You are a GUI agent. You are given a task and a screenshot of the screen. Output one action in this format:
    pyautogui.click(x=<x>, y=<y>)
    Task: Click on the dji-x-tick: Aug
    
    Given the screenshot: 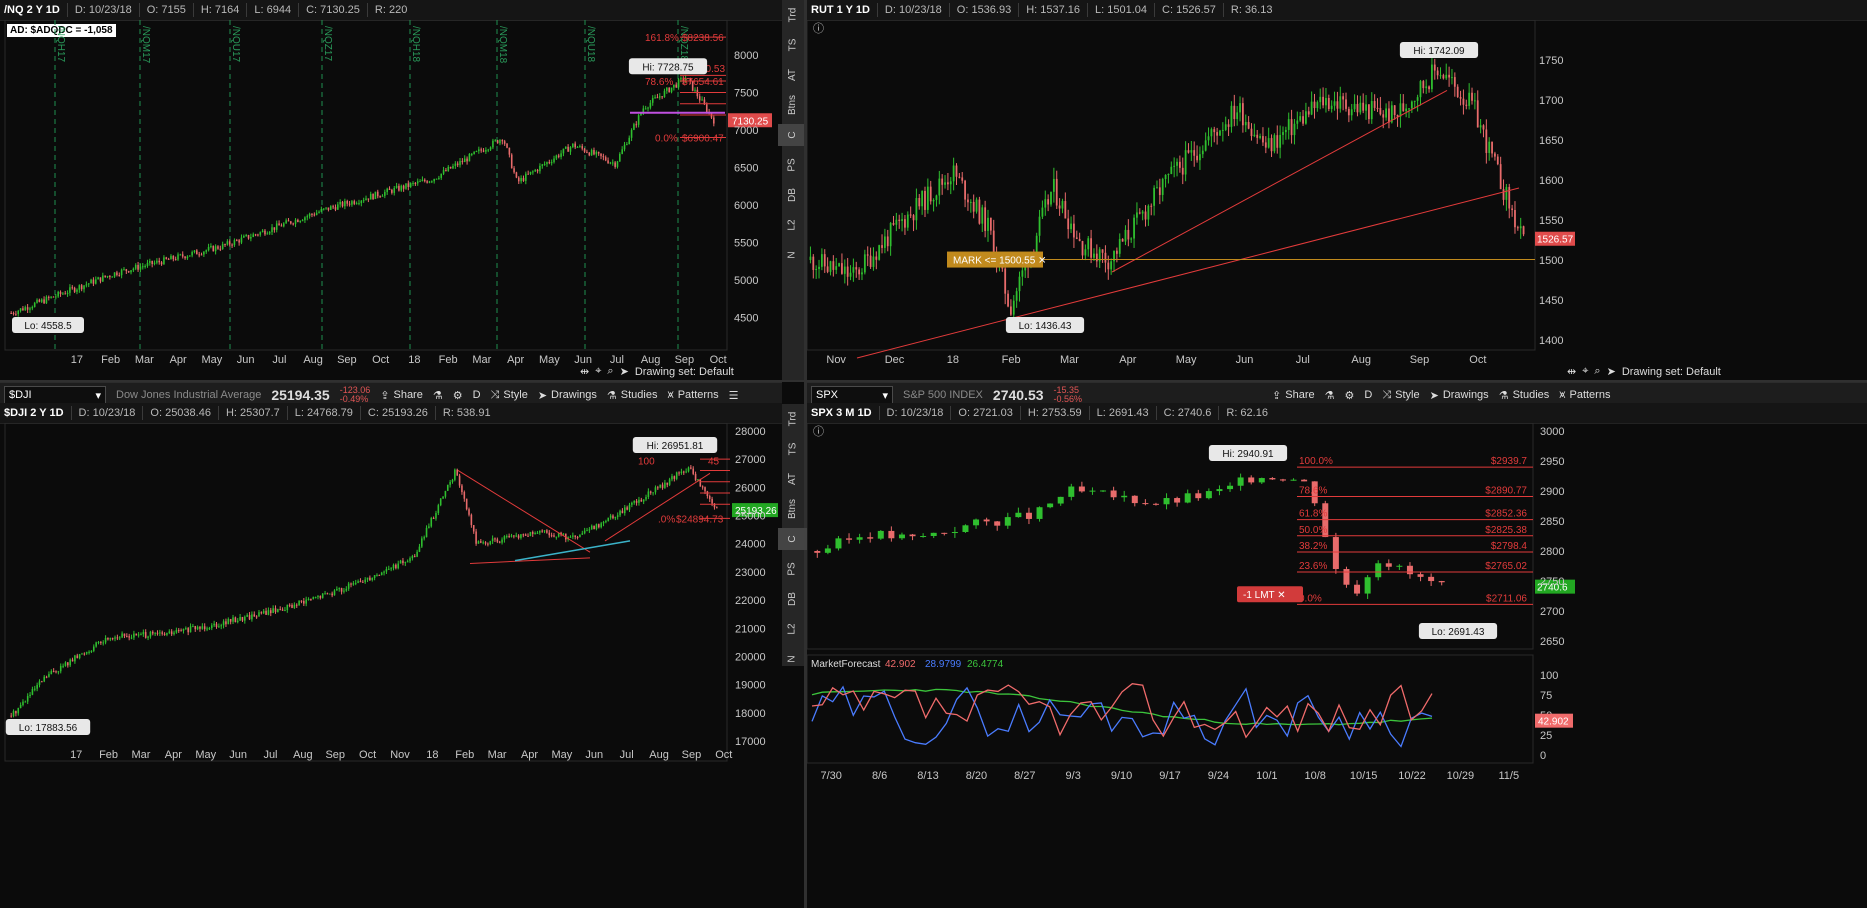 What is the action you would take?
    pyautogui.click(x=303, y=755)
    